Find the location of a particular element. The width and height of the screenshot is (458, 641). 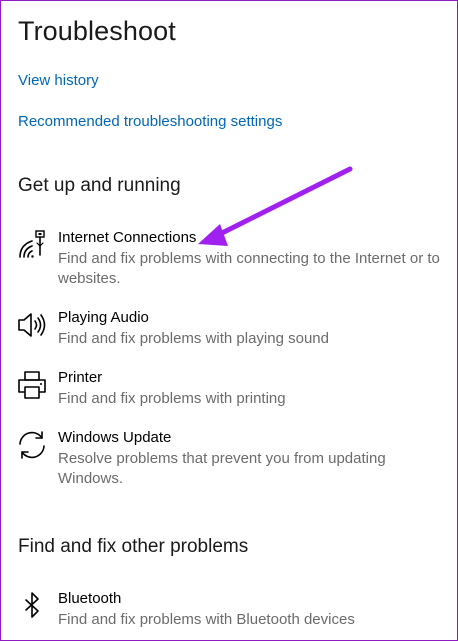

troubleshooter-name: Windows Update is located at coordinates (115, 437).